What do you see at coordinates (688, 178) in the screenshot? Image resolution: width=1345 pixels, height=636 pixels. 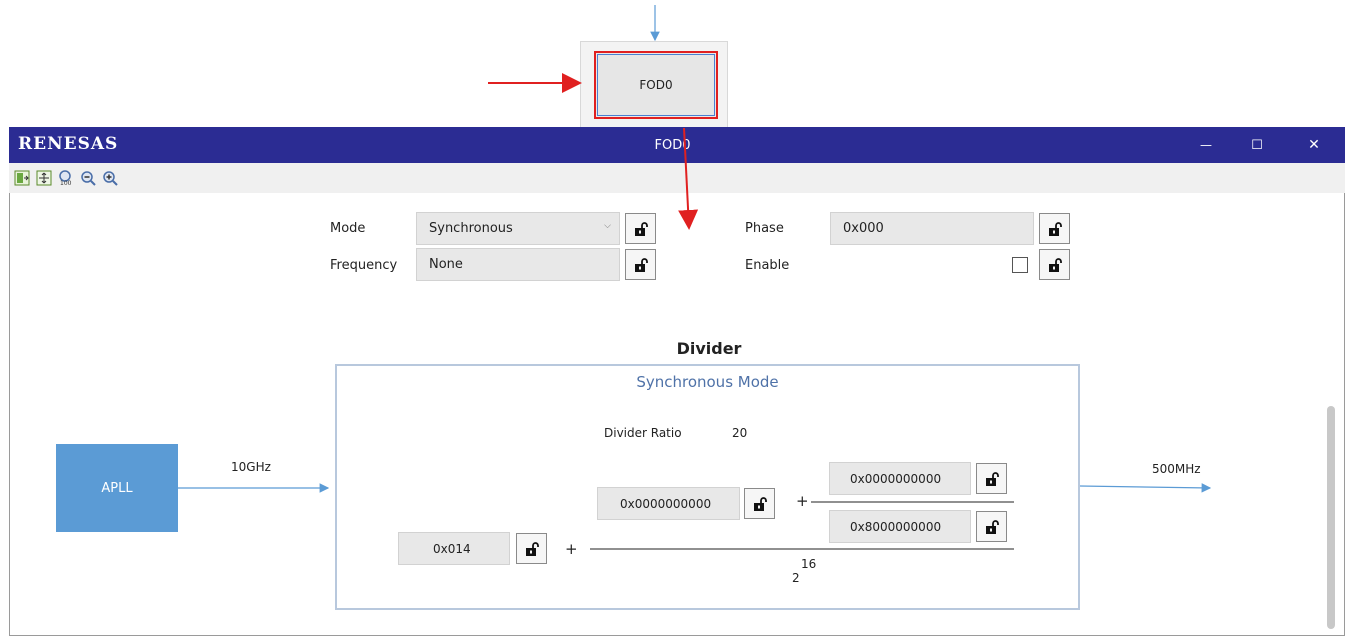 I see `annotation-arrow-vertical` at bounding box center [688, 178].